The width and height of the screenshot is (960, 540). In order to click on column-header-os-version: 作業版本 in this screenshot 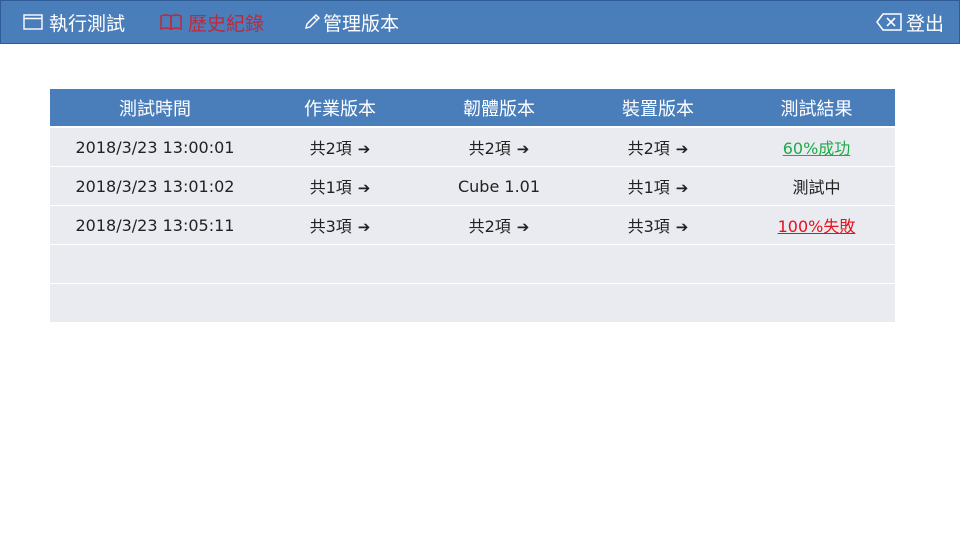, I will do `click(340, 108)`.